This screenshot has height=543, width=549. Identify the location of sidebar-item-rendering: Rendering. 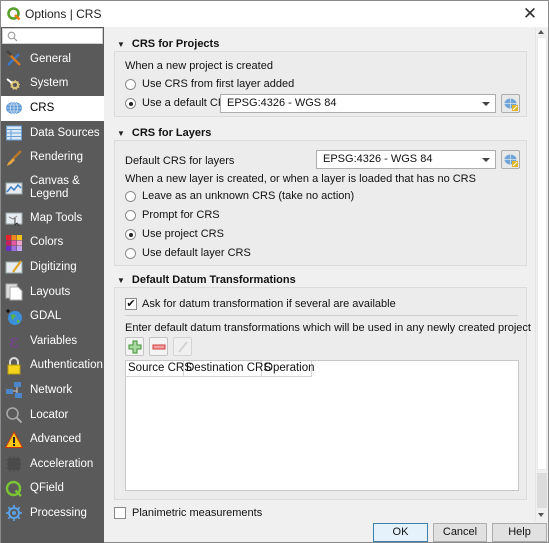
(52, 157).